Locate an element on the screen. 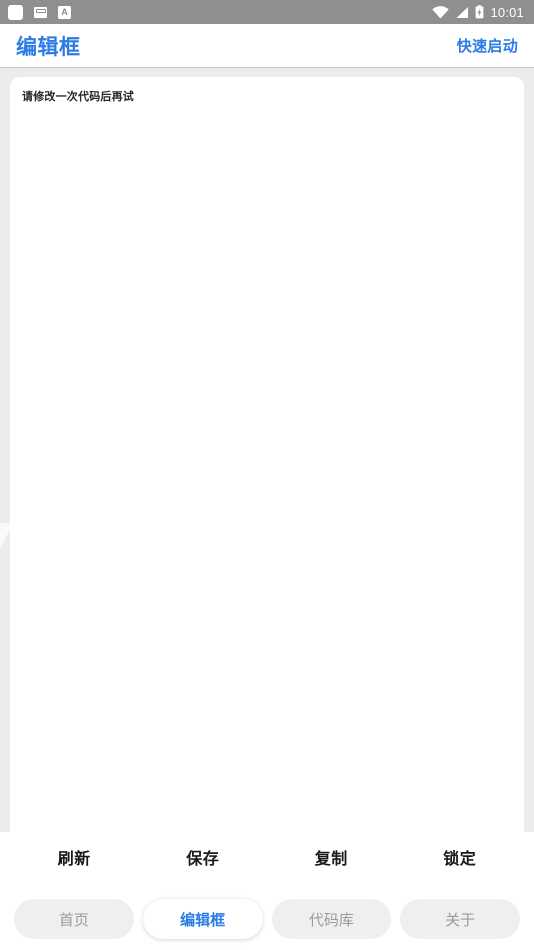  action-bar: 刷新 保存 复制 锁定 is located at coordinates (267, 860).